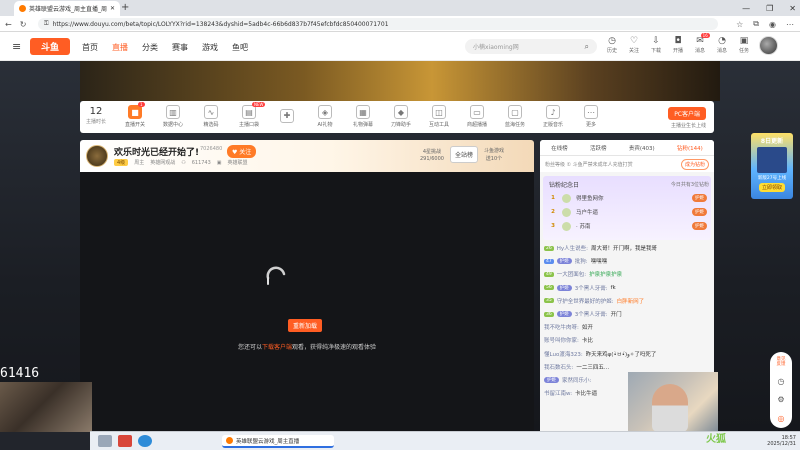 The image size is (800, 450). Describe the element at coordinates (249, 115) in the screenshot. I see `toolbar-pocket-button: ▤ NEW 主播口袋` at that location.